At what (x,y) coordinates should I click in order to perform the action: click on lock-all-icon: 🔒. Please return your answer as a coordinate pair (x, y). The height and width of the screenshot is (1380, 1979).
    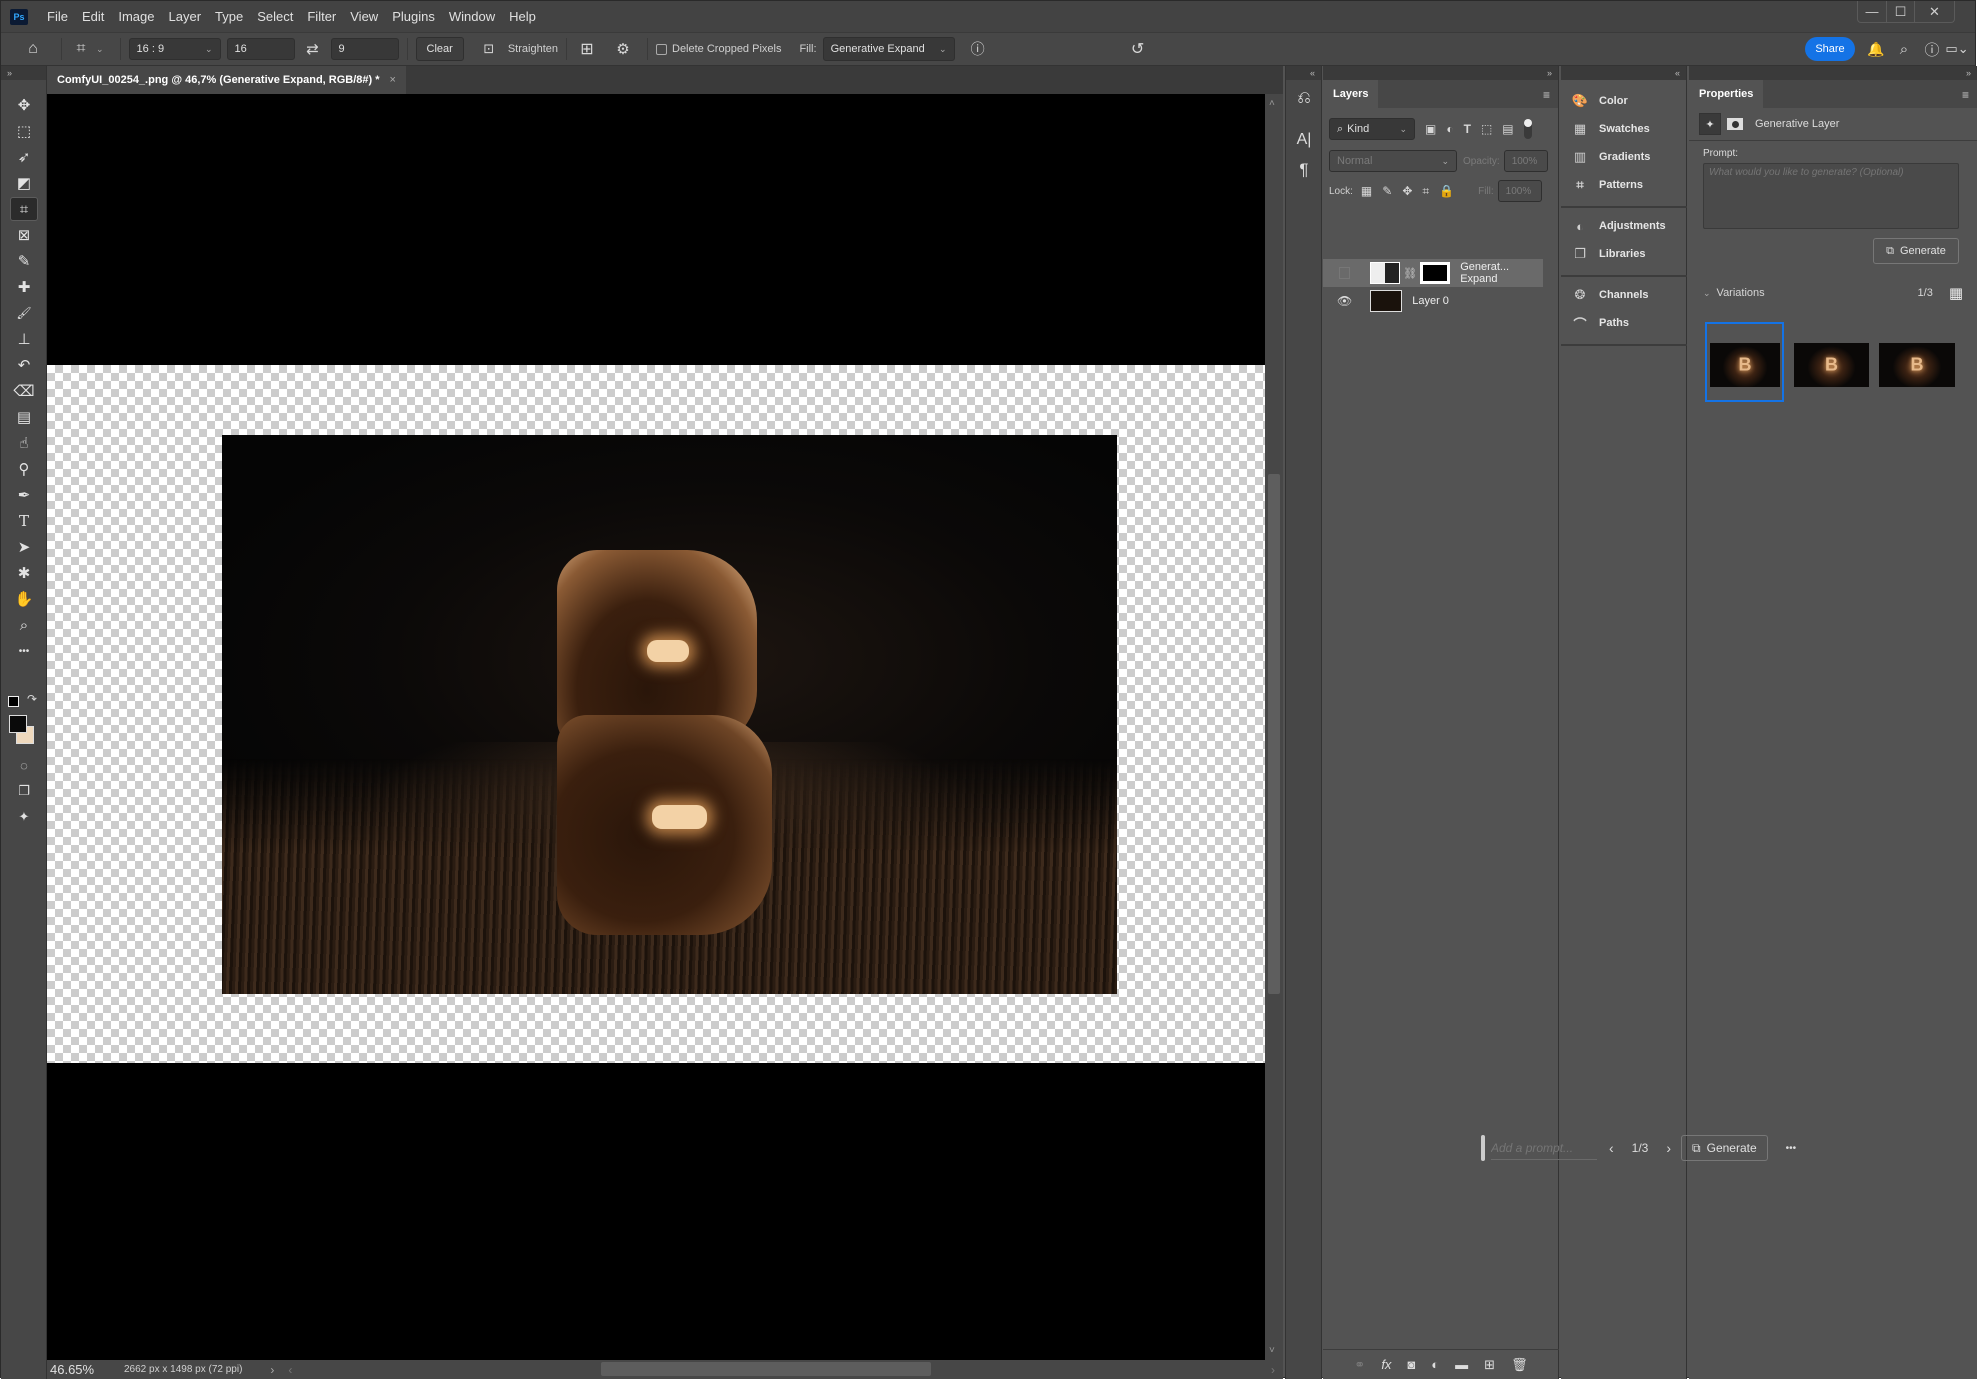
    Looking at the image, I should click on (1446, 191).